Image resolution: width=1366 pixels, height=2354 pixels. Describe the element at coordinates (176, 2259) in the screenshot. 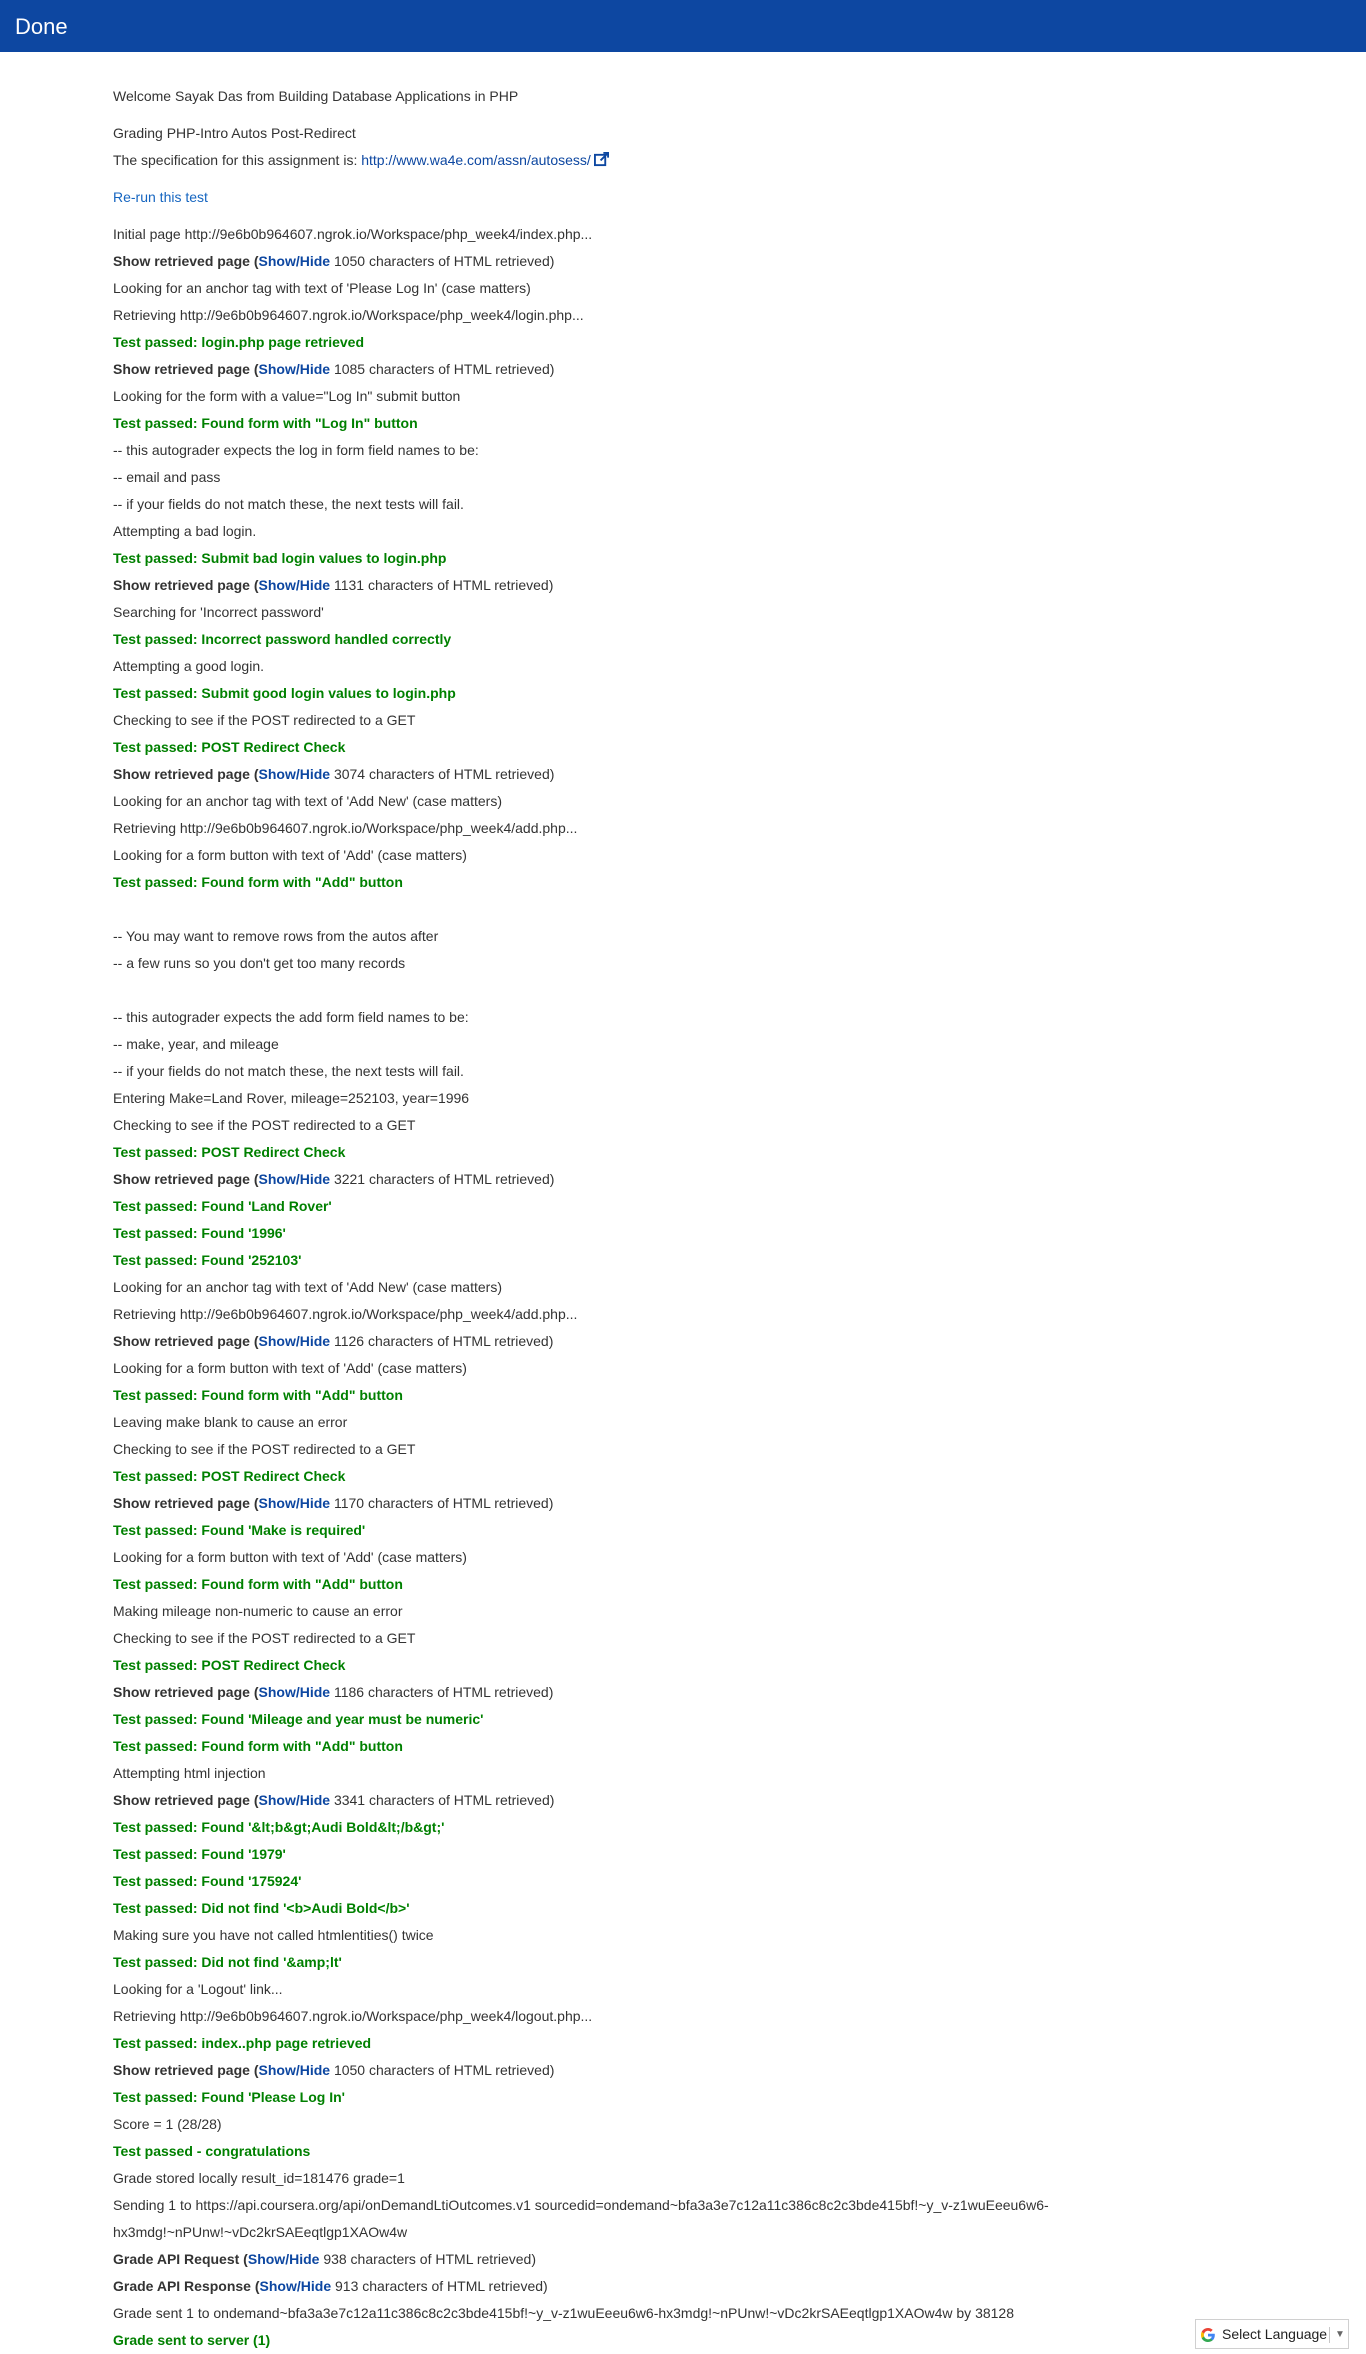

I see `show-label: Grade API Request` at that location.